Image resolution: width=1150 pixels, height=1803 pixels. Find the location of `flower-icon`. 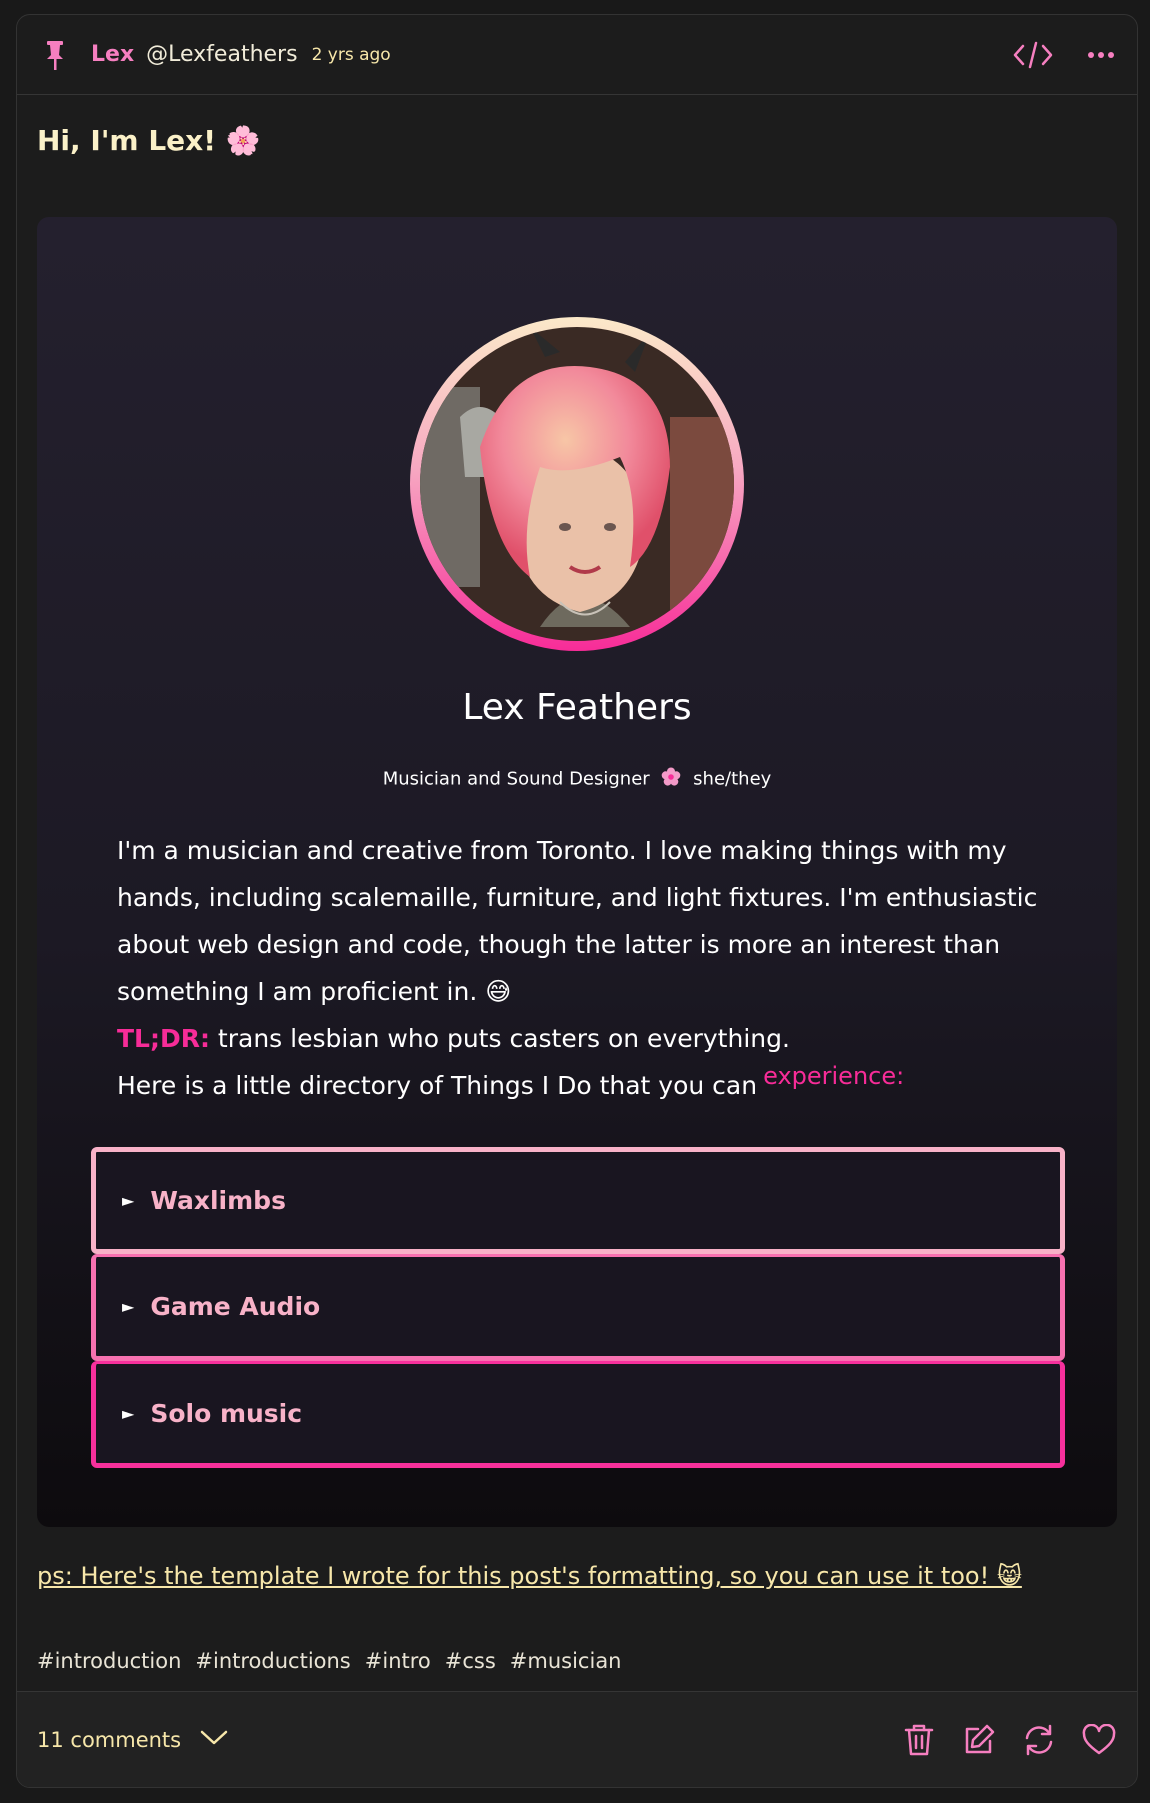

flower-icon is located at coordinates (671, 779).